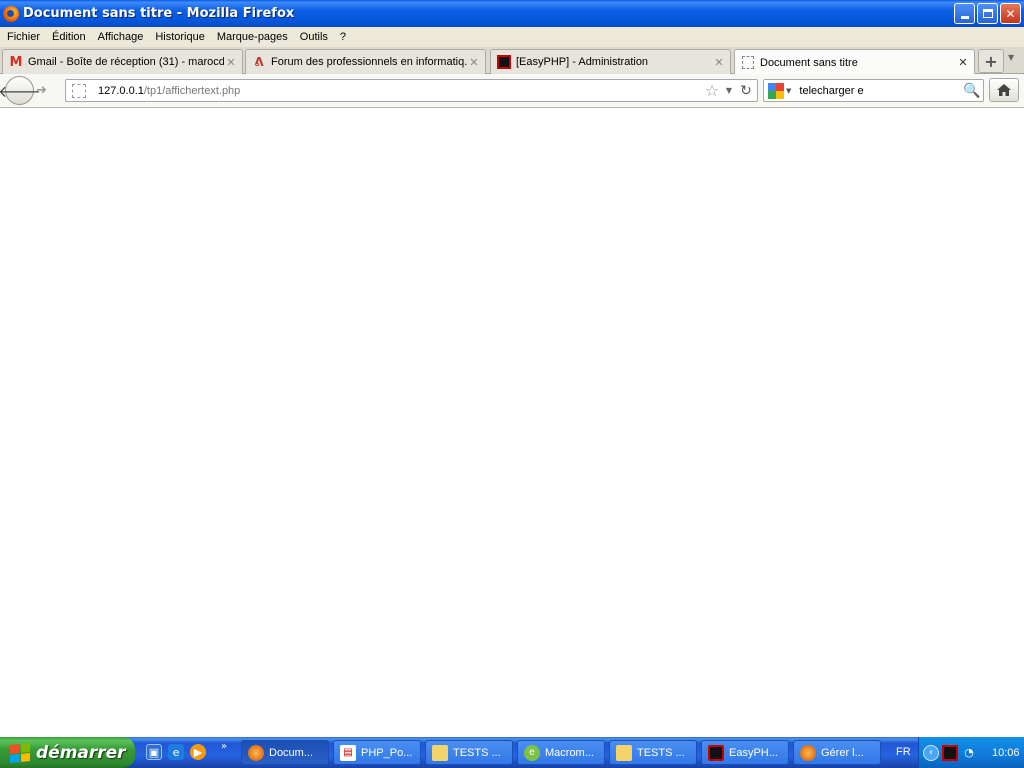  I want to click on menu-help: ?, so click(343, 37).